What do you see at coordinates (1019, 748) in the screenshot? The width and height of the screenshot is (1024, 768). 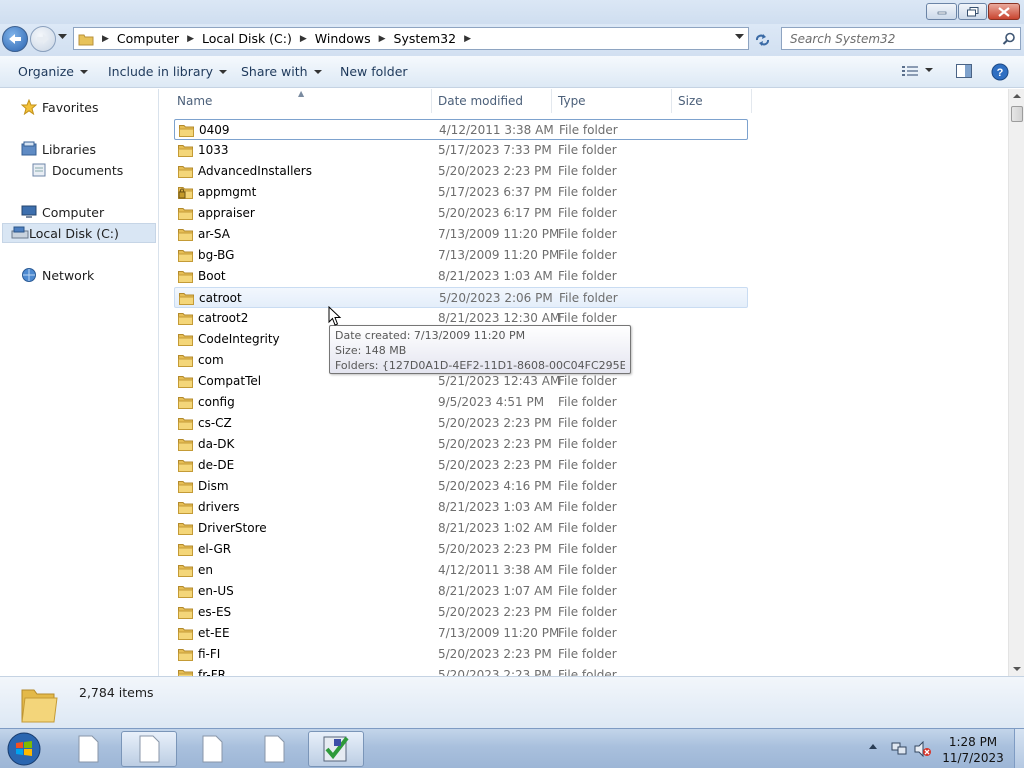 I see `show-desktop-button` at bounding box center [1019, 748].